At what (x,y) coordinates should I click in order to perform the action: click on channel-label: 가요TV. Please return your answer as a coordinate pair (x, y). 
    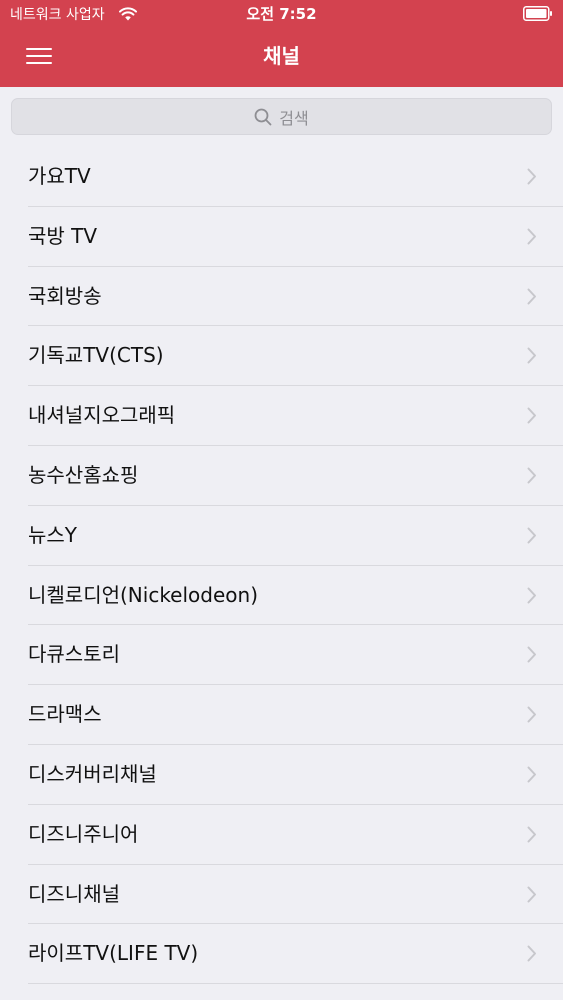
    Looking at the image, I should click on (59, 176).